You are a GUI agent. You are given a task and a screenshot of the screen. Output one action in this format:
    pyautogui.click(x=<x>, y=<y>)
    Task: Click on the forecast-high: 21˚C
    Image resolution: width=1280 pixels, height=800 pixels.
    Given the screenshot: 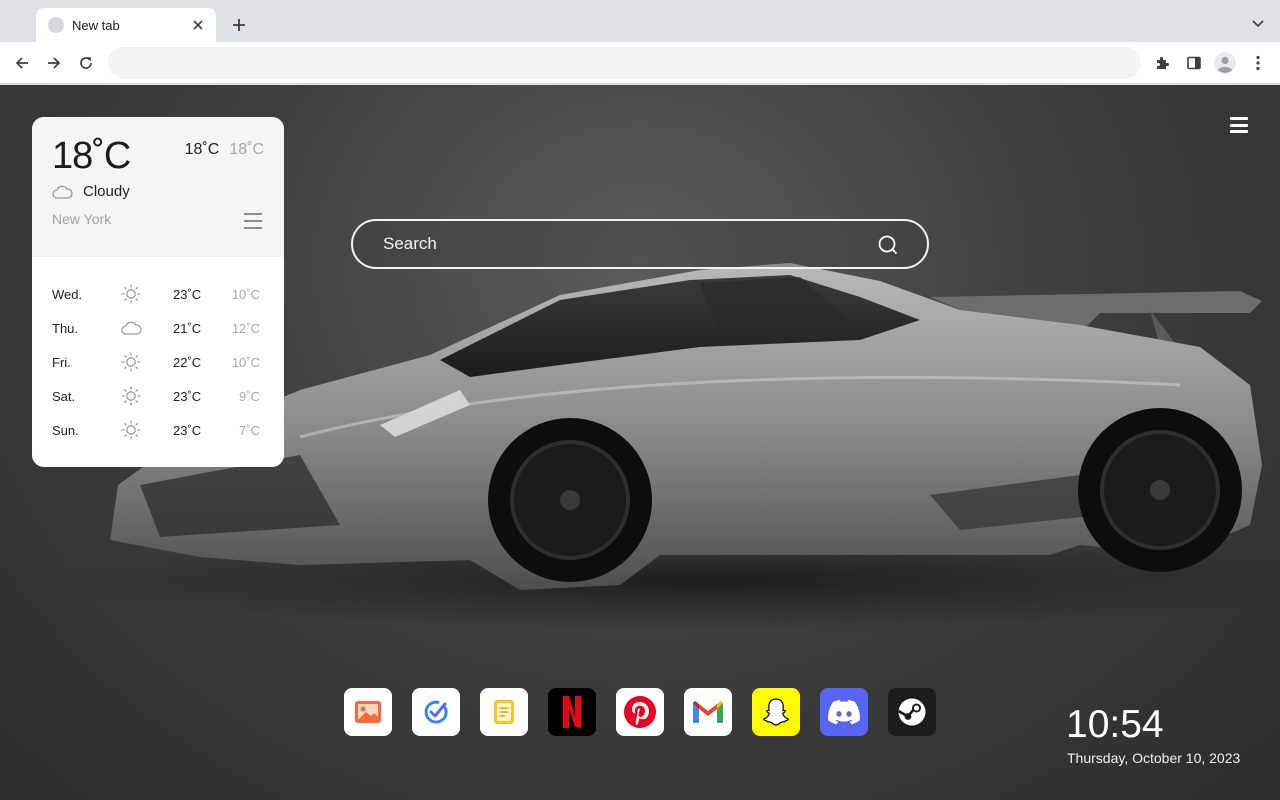 What is the action you would take?
    pyautogui.click(x=187, y=328)
    